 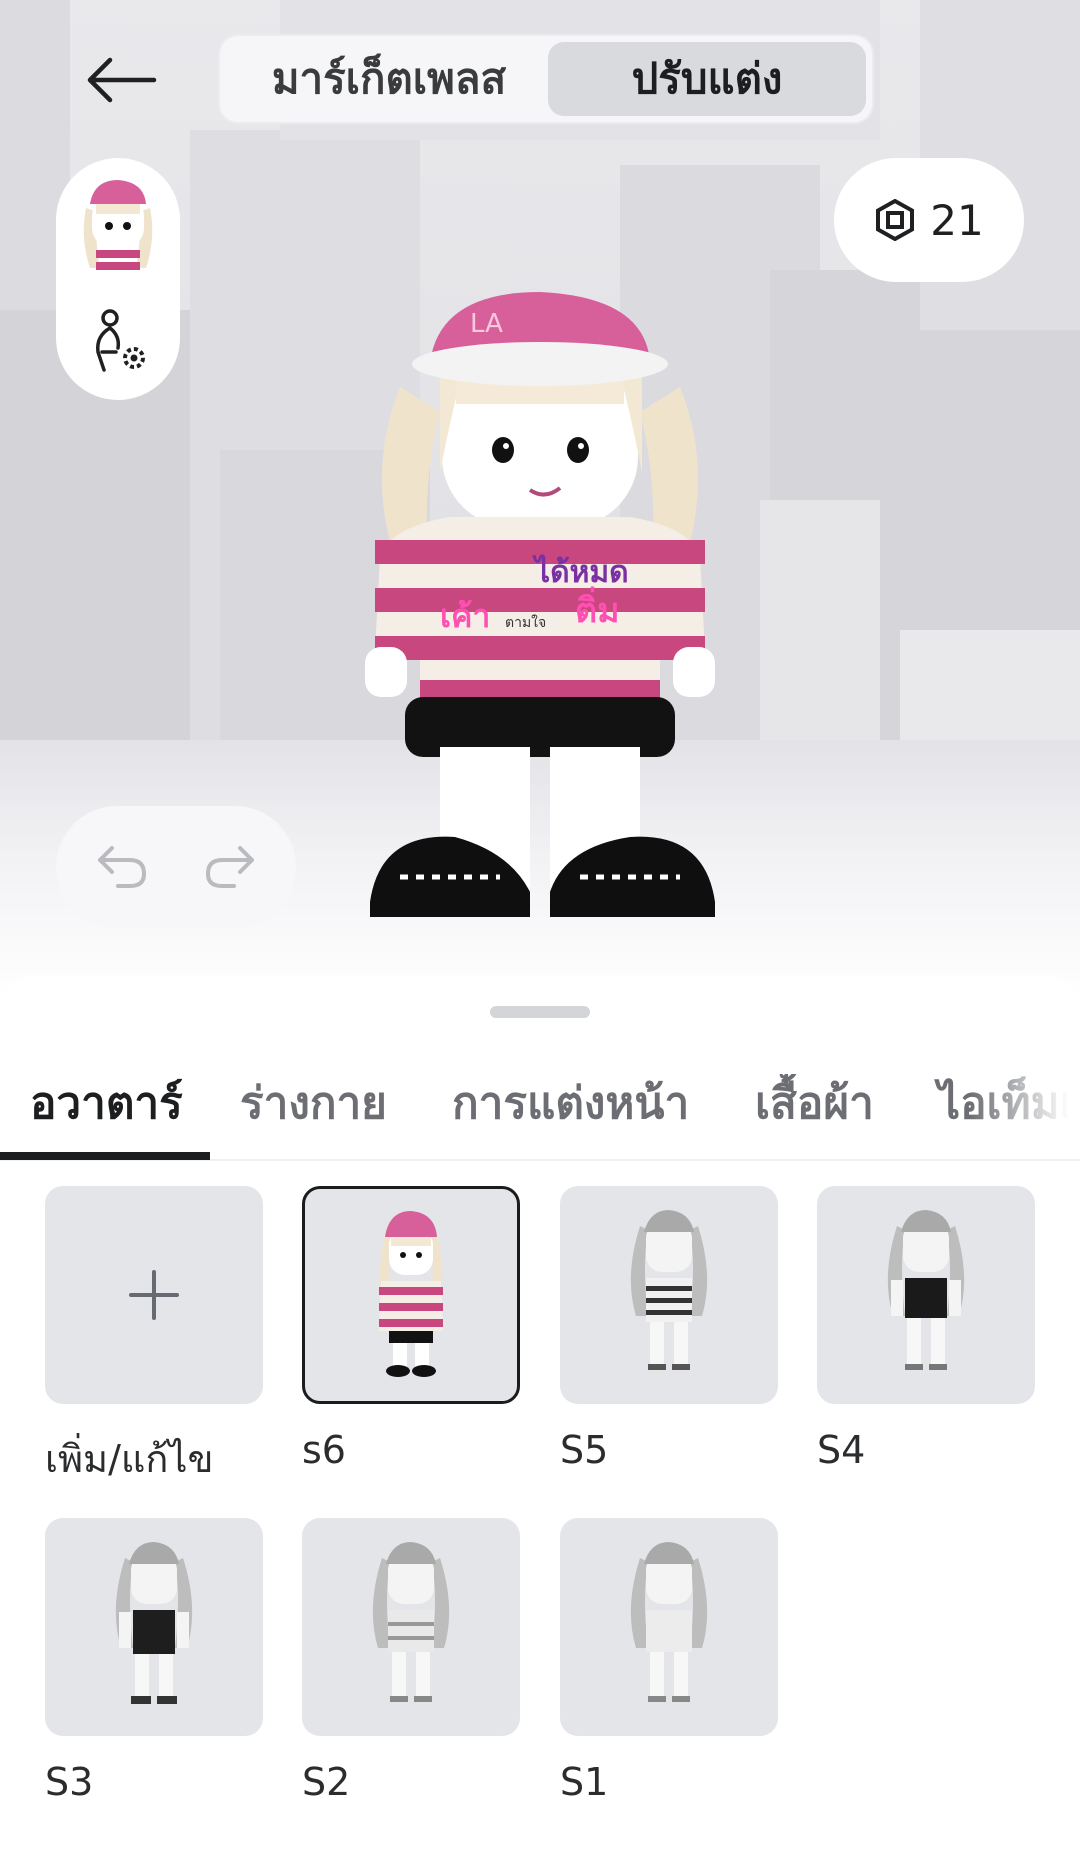 I want to click on back-button, so click(x=120, y=80).